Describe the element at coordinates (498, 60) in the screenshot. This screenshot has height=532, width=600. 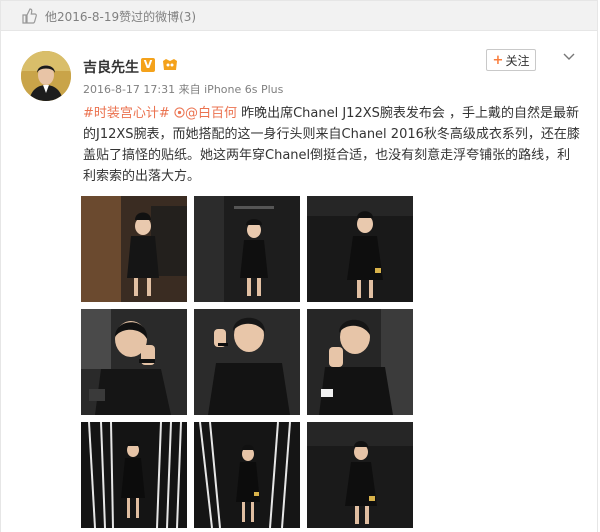
I see `plus-icon: +` at that location.